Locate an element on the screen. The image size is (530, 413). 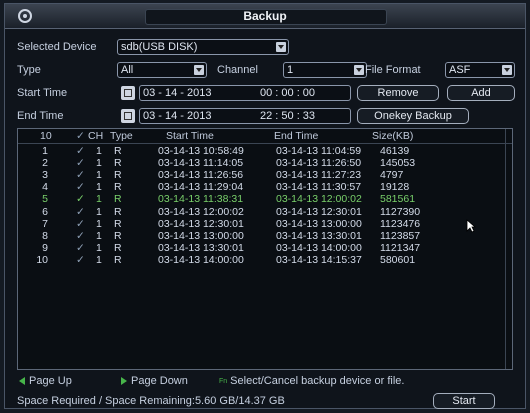
row-start-time: 03-14-13 11:14:05 is located at coordinates (201, 163).